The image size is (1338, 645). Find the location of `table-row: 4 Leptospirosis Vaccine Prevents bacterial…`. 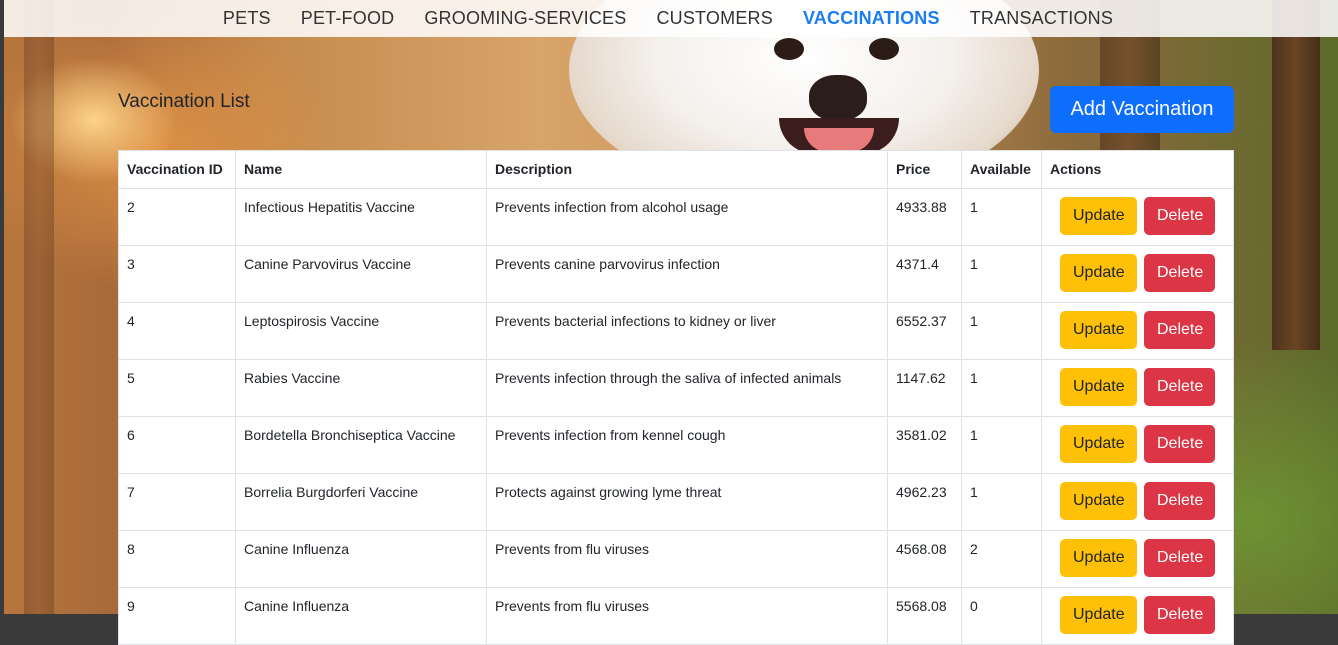

table-row: 4 Leptospirosis Vaccine Prevents bacterial… is located at coordinates (676, 331).